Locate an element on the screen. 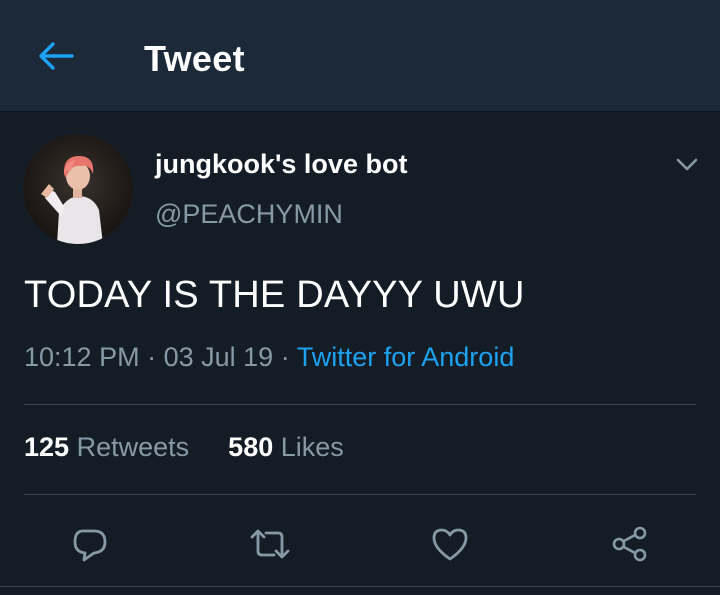  retweets-label: Retweets is located at coordinates (133, 447).